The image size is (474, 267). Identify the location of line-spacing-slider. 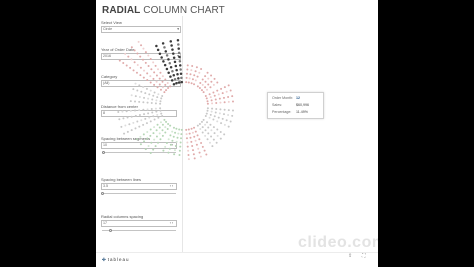
(139, 193).